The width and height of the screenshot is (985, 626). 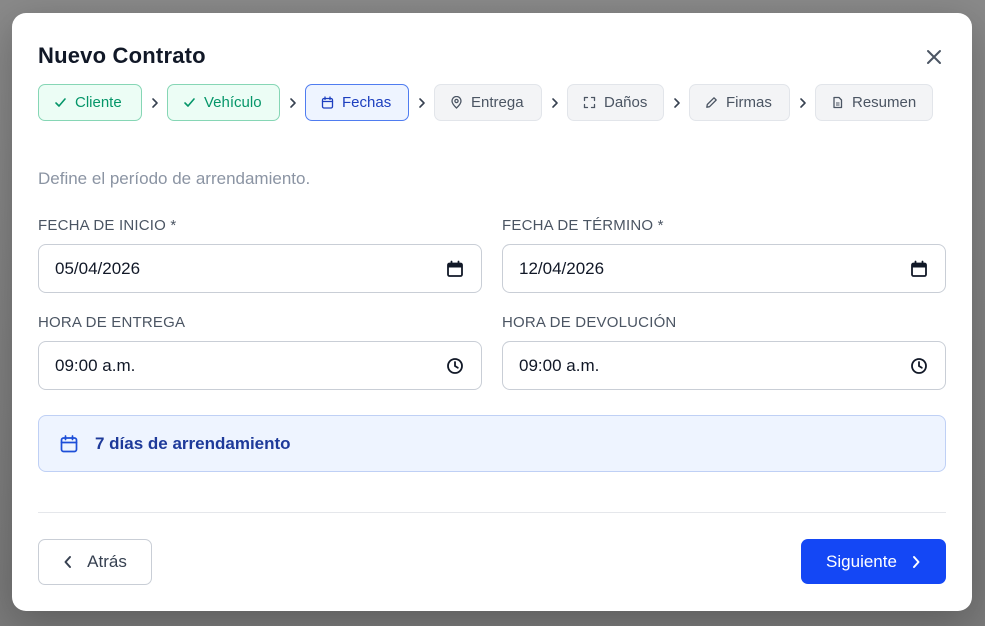 What do you see at coordinates (724, 268) in the screenshot?
I see `end-date-input: 12/04/2026` at bounding box center [724, 268].